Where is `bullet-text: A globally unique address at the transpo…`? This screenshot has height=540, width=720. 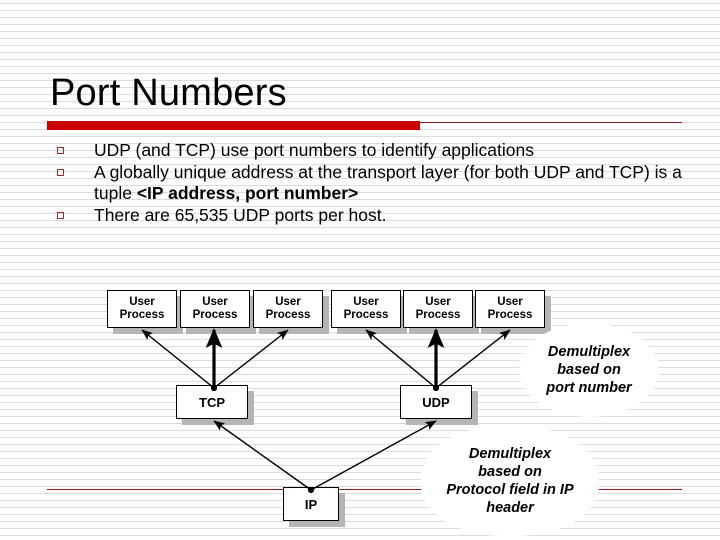 bullet-text: A globally unique address at the transpo… is located at coordinates (395, 183).